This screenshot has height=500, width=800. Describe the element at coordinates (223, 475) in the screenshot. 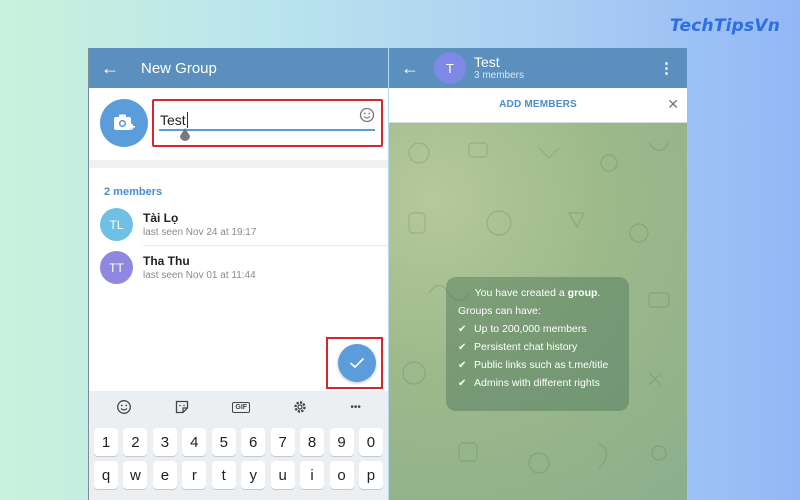

I see `key: t` at that location.